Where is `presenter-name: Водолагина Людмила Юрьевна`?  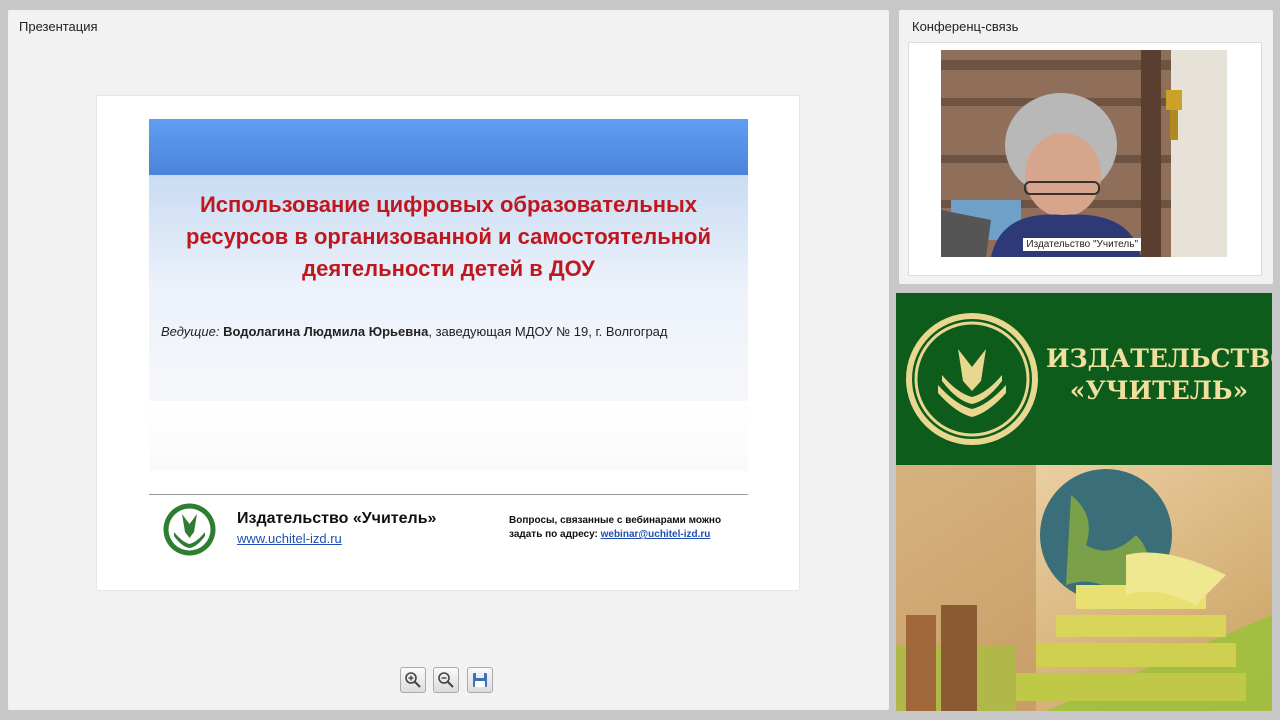 presenter-name: Водолагина Людмила Юрьевна is located at coordinates (326, 331).